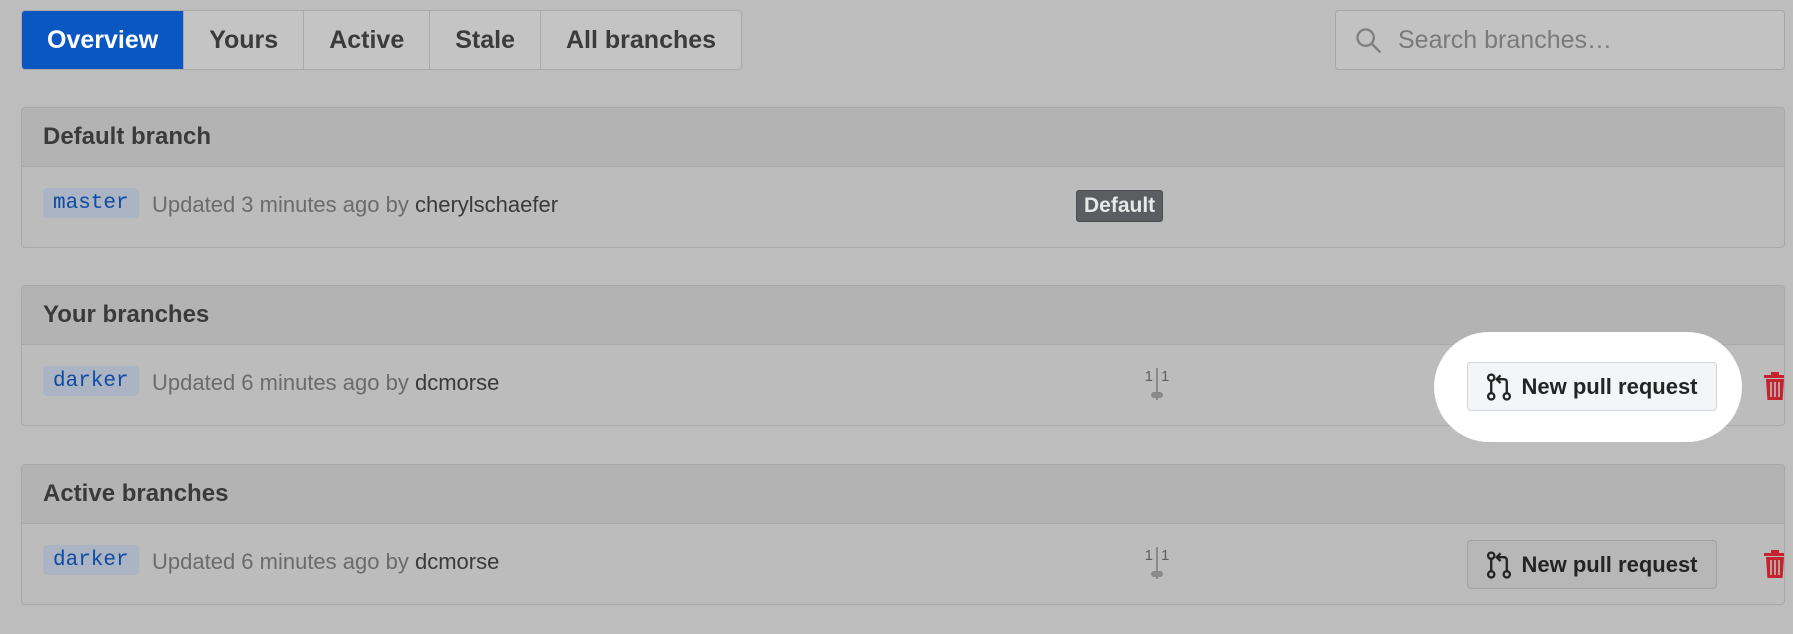 The height and width of the screenshot is (634, 1793). I want to click on section-title: Active branches, so click(903, 494).